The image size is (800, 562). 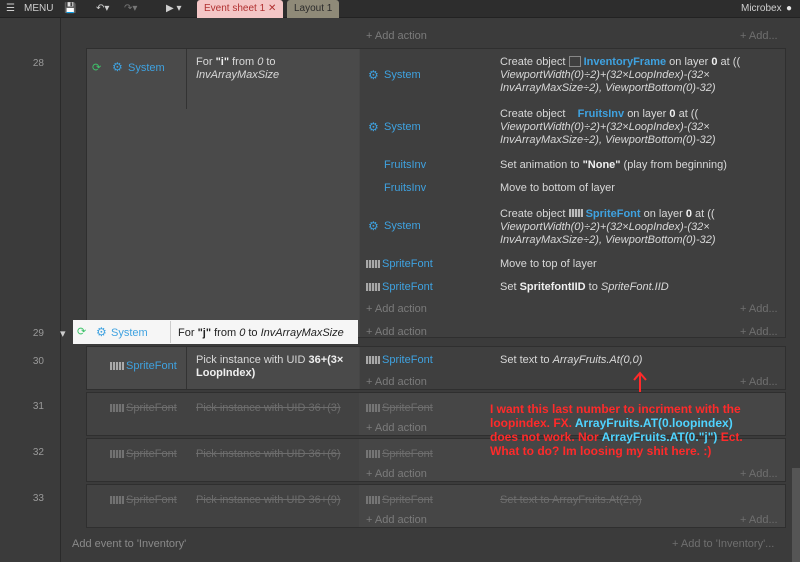 What do you see at coordinates (574, 61) in the screenshot?
I see `inventoryframe-icon` at bounding box center [574, 61].